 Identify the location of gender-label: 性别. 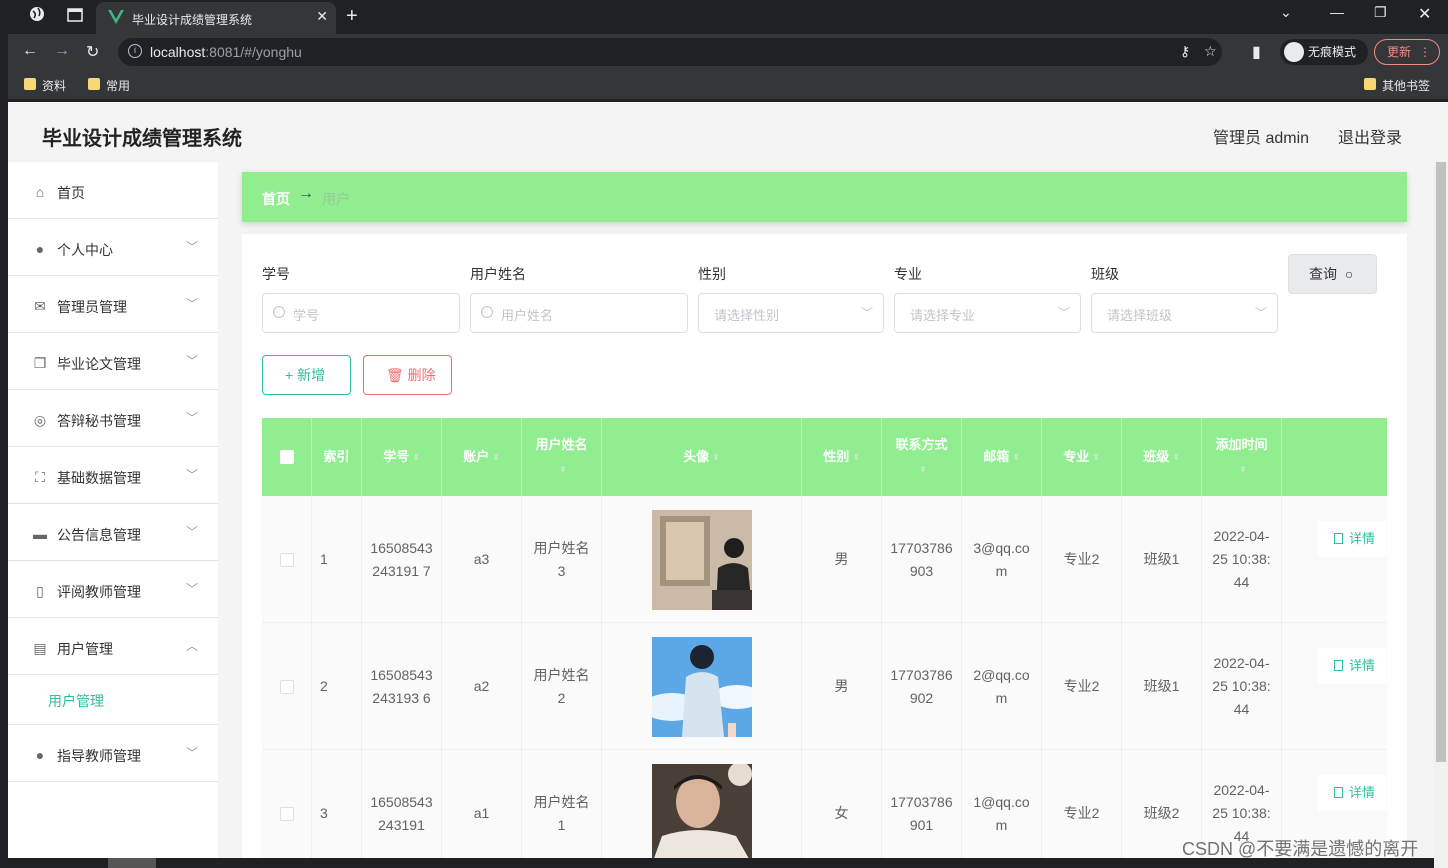
(712, 274).